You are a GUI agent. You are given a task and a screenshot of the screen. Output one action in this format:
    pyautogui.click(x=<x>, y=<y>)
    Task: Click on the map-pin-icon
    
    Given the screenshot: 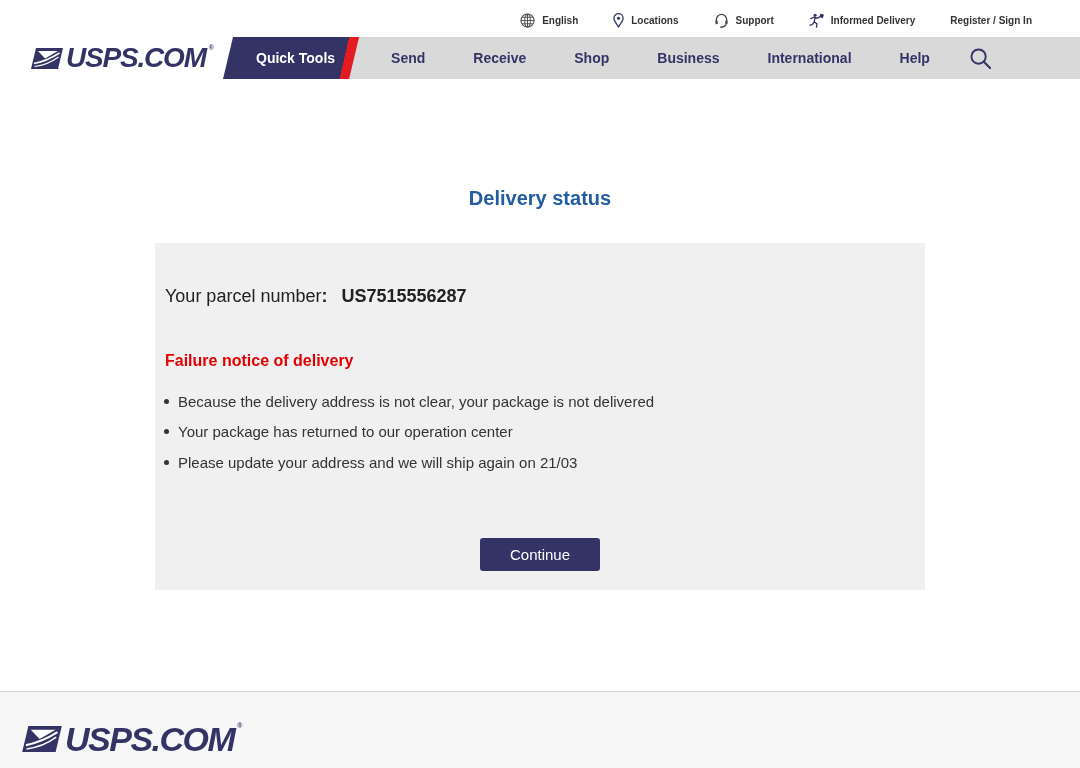 What is the action you would take?
    pyautogui.click(x=619, y=20)
    